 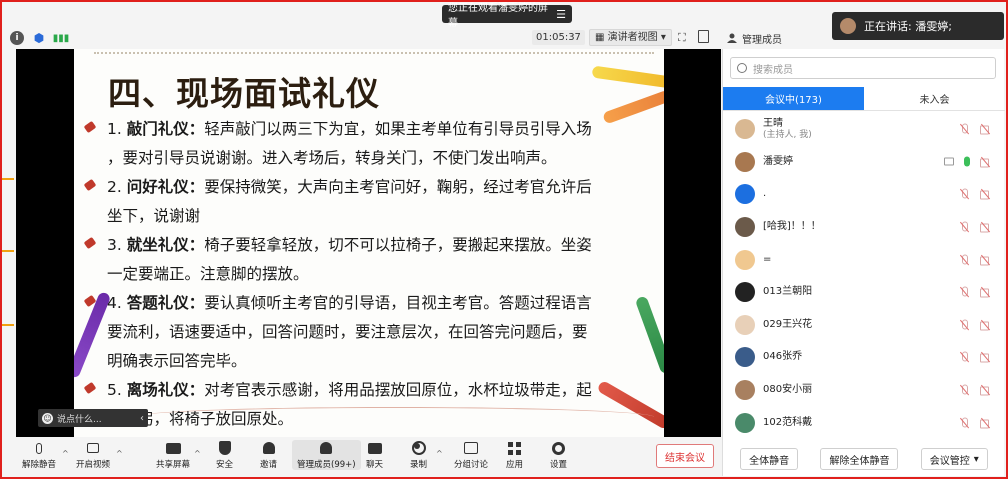 I want to click on member-name-block: ., so click(x=764, y=194).